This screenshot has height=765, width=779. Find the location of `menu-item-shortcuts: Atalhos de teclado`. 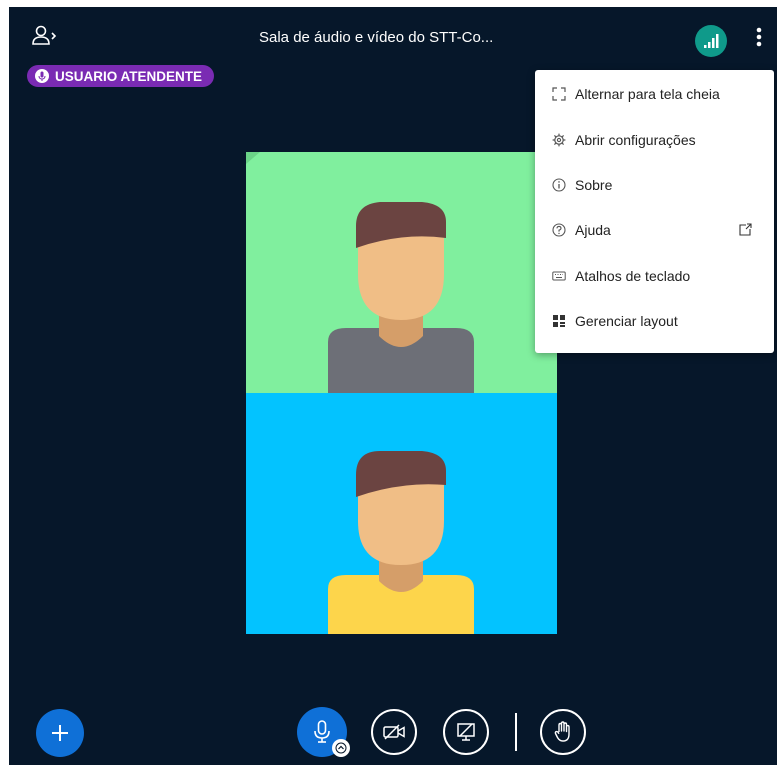

menu-item-shortcuts: Atalhos de teclado is located at coordinates (654, 276).